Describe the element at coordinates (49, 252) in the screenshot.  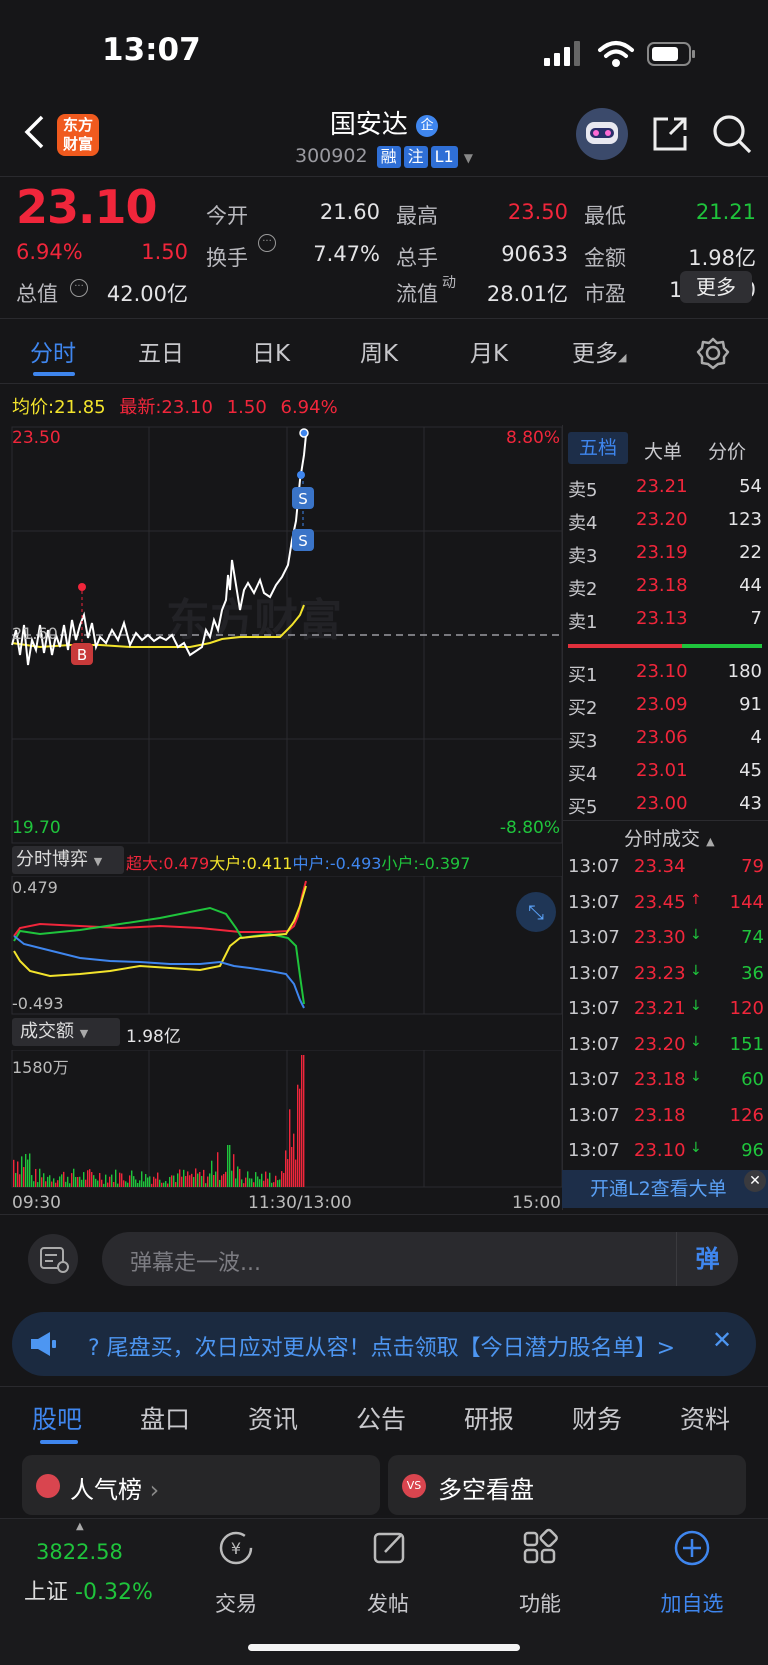
I see `change-percent: 6.94%` at that location.